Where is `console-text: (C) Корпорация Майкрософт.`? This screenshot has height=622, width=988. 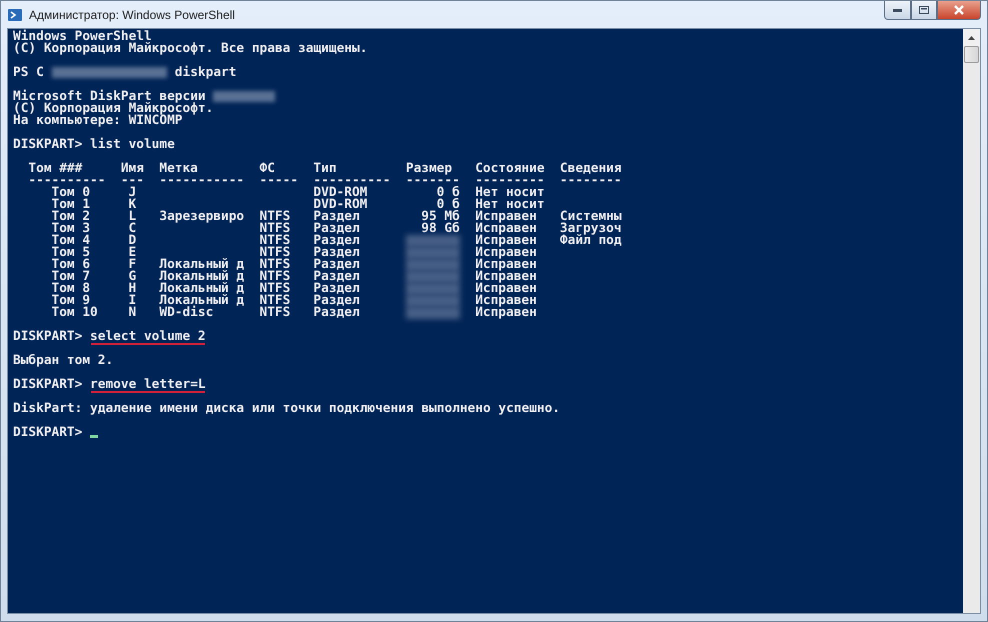 console-text: (C) Корпорация Майкрософт. is located at coordinates (113, 109).